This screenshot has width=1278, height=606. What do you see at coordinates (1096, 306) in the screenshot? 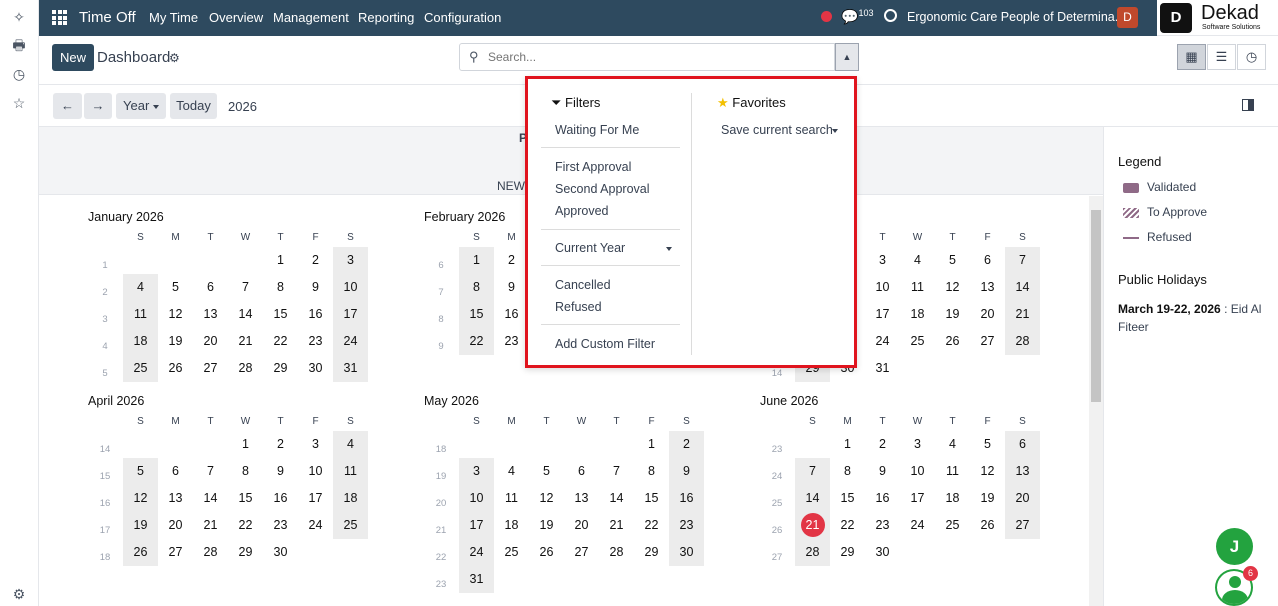
I see `scrollbar-thumb` at bounding box center [1096, 306].